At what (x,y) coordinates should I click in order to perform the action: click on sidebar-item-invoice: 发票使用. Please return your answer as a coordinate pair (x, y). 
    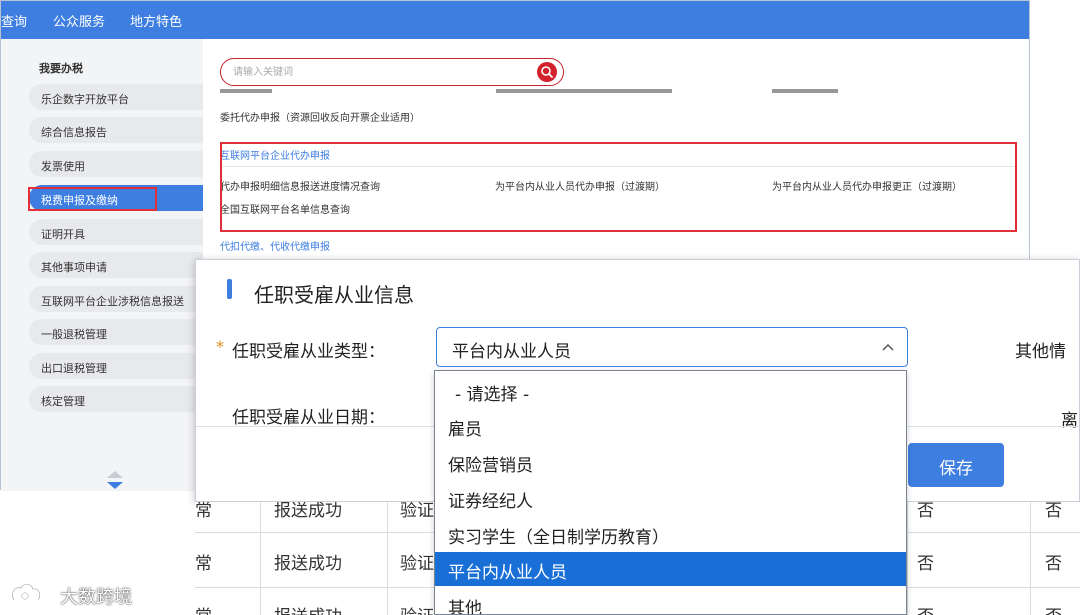
    Looking at the image, I should click on (116, 164).